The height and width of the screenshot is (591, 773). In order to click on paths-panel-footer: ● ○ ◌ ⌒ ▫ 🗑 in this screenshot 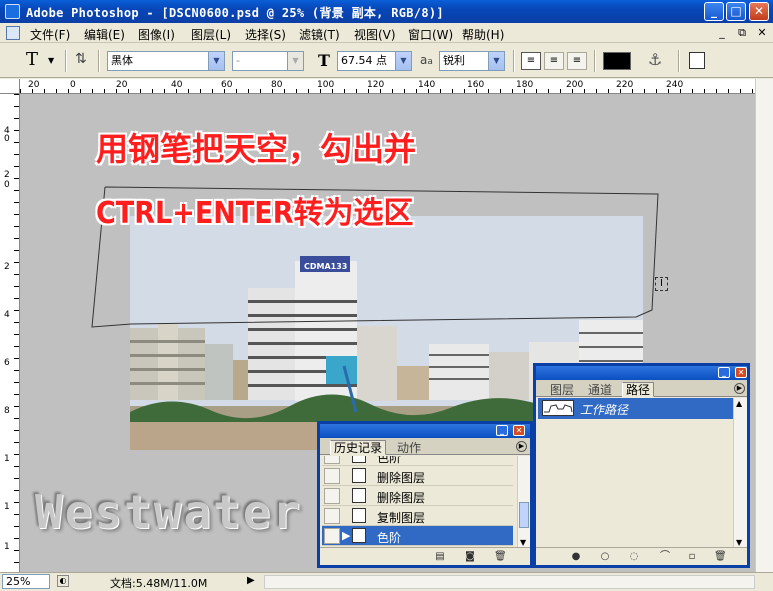, I will do `click(641, 556)`.